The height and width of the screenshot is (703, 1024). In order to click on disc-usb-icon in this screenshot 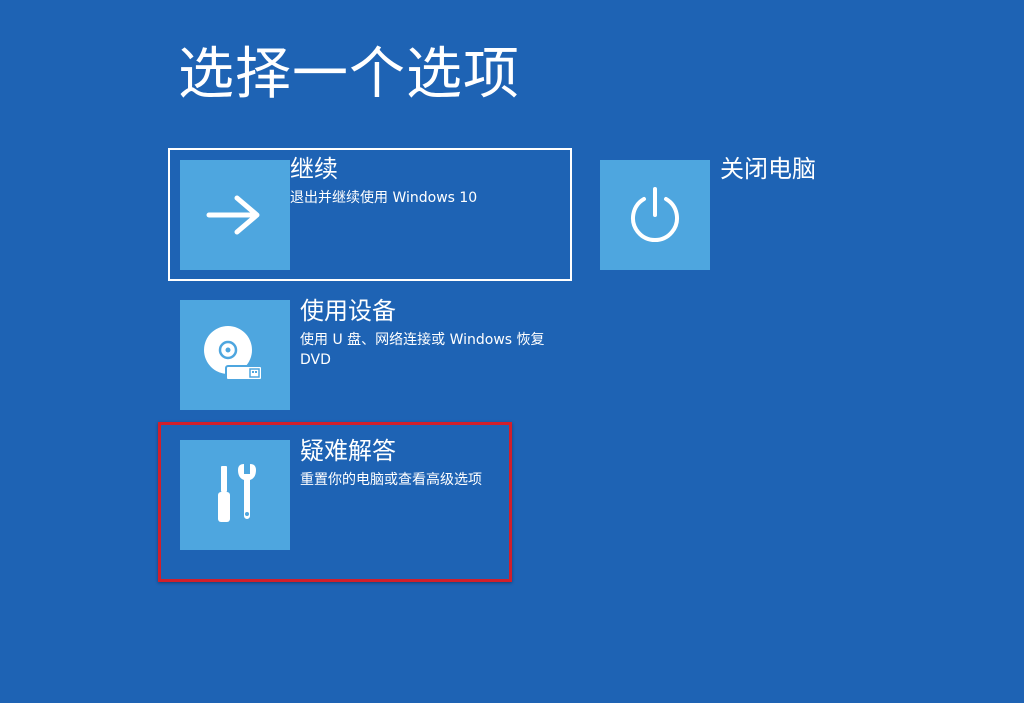, I will do `click(233, 353)`.